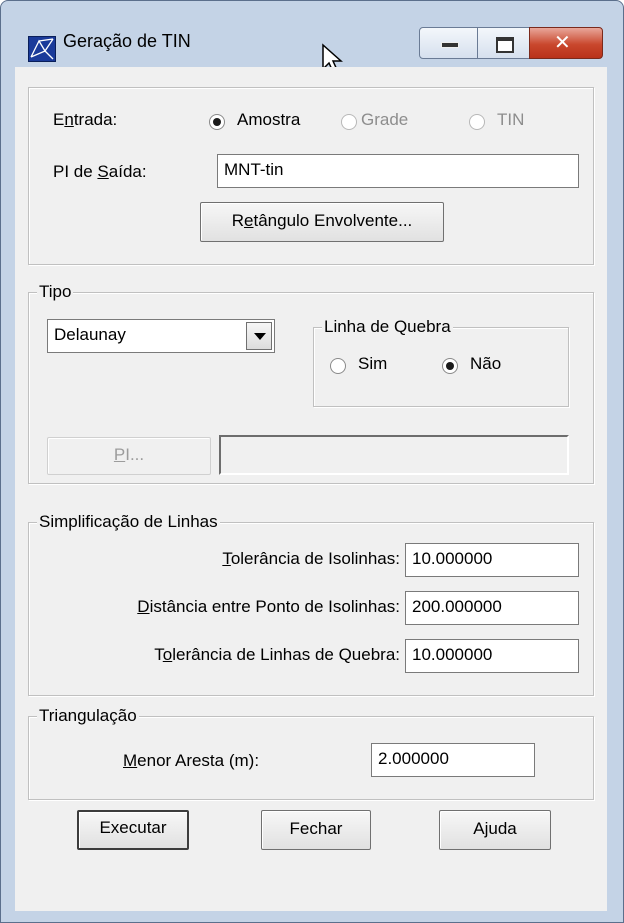 The image size is (624, 923). What do you see at coordinates (385, 119) in the screenshot?
I see `radio-grade-label: Grade` at bounding box center [385, 119].